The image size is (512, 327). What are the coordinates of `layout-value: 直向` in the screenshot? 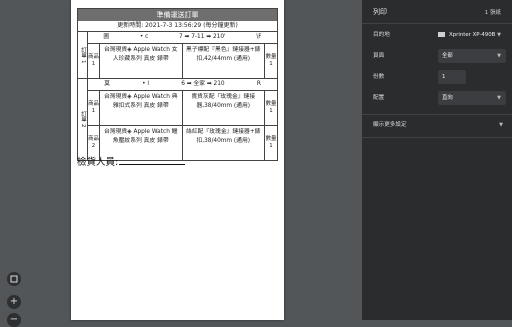 It's located at (447, 98).